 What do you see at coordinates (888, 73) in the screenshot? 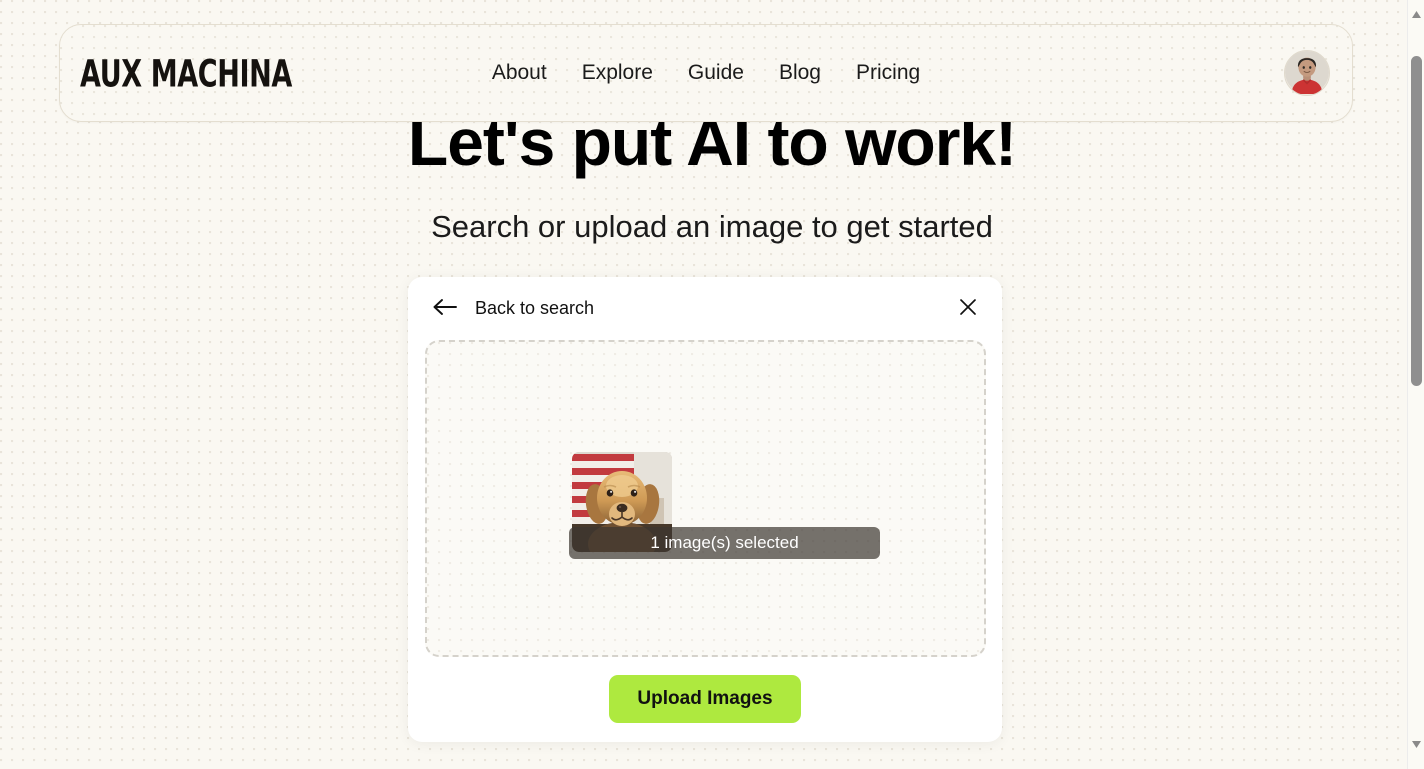
I see `nav-item-pricing: Pricing` at bounding box center [888, 73].